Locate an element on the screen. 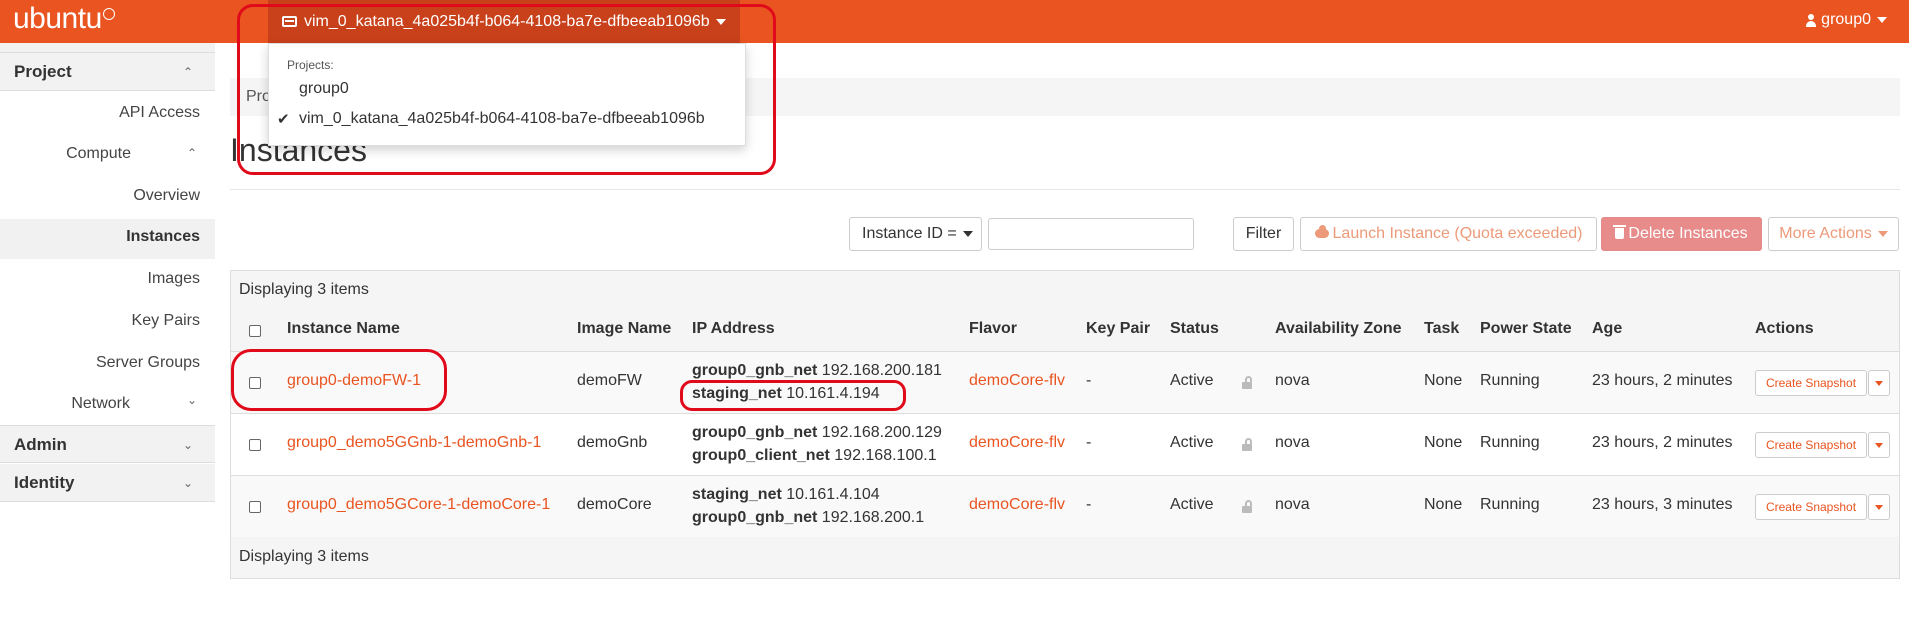  ip-value: 192.168.100.1 is located at coordinates (885, 455).